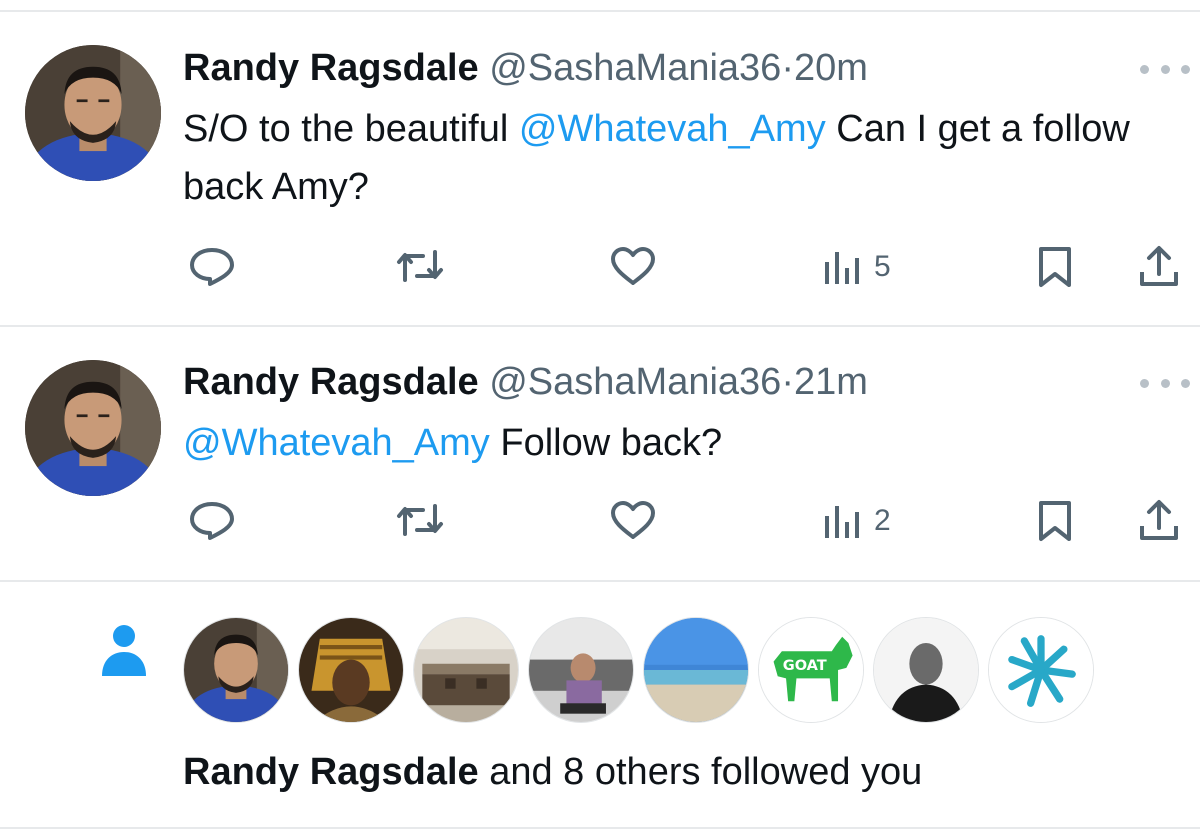  Describe the element at coordinates (331, 382) in the screenshot. I see `author-name: Randy Ragsdale` at that location.